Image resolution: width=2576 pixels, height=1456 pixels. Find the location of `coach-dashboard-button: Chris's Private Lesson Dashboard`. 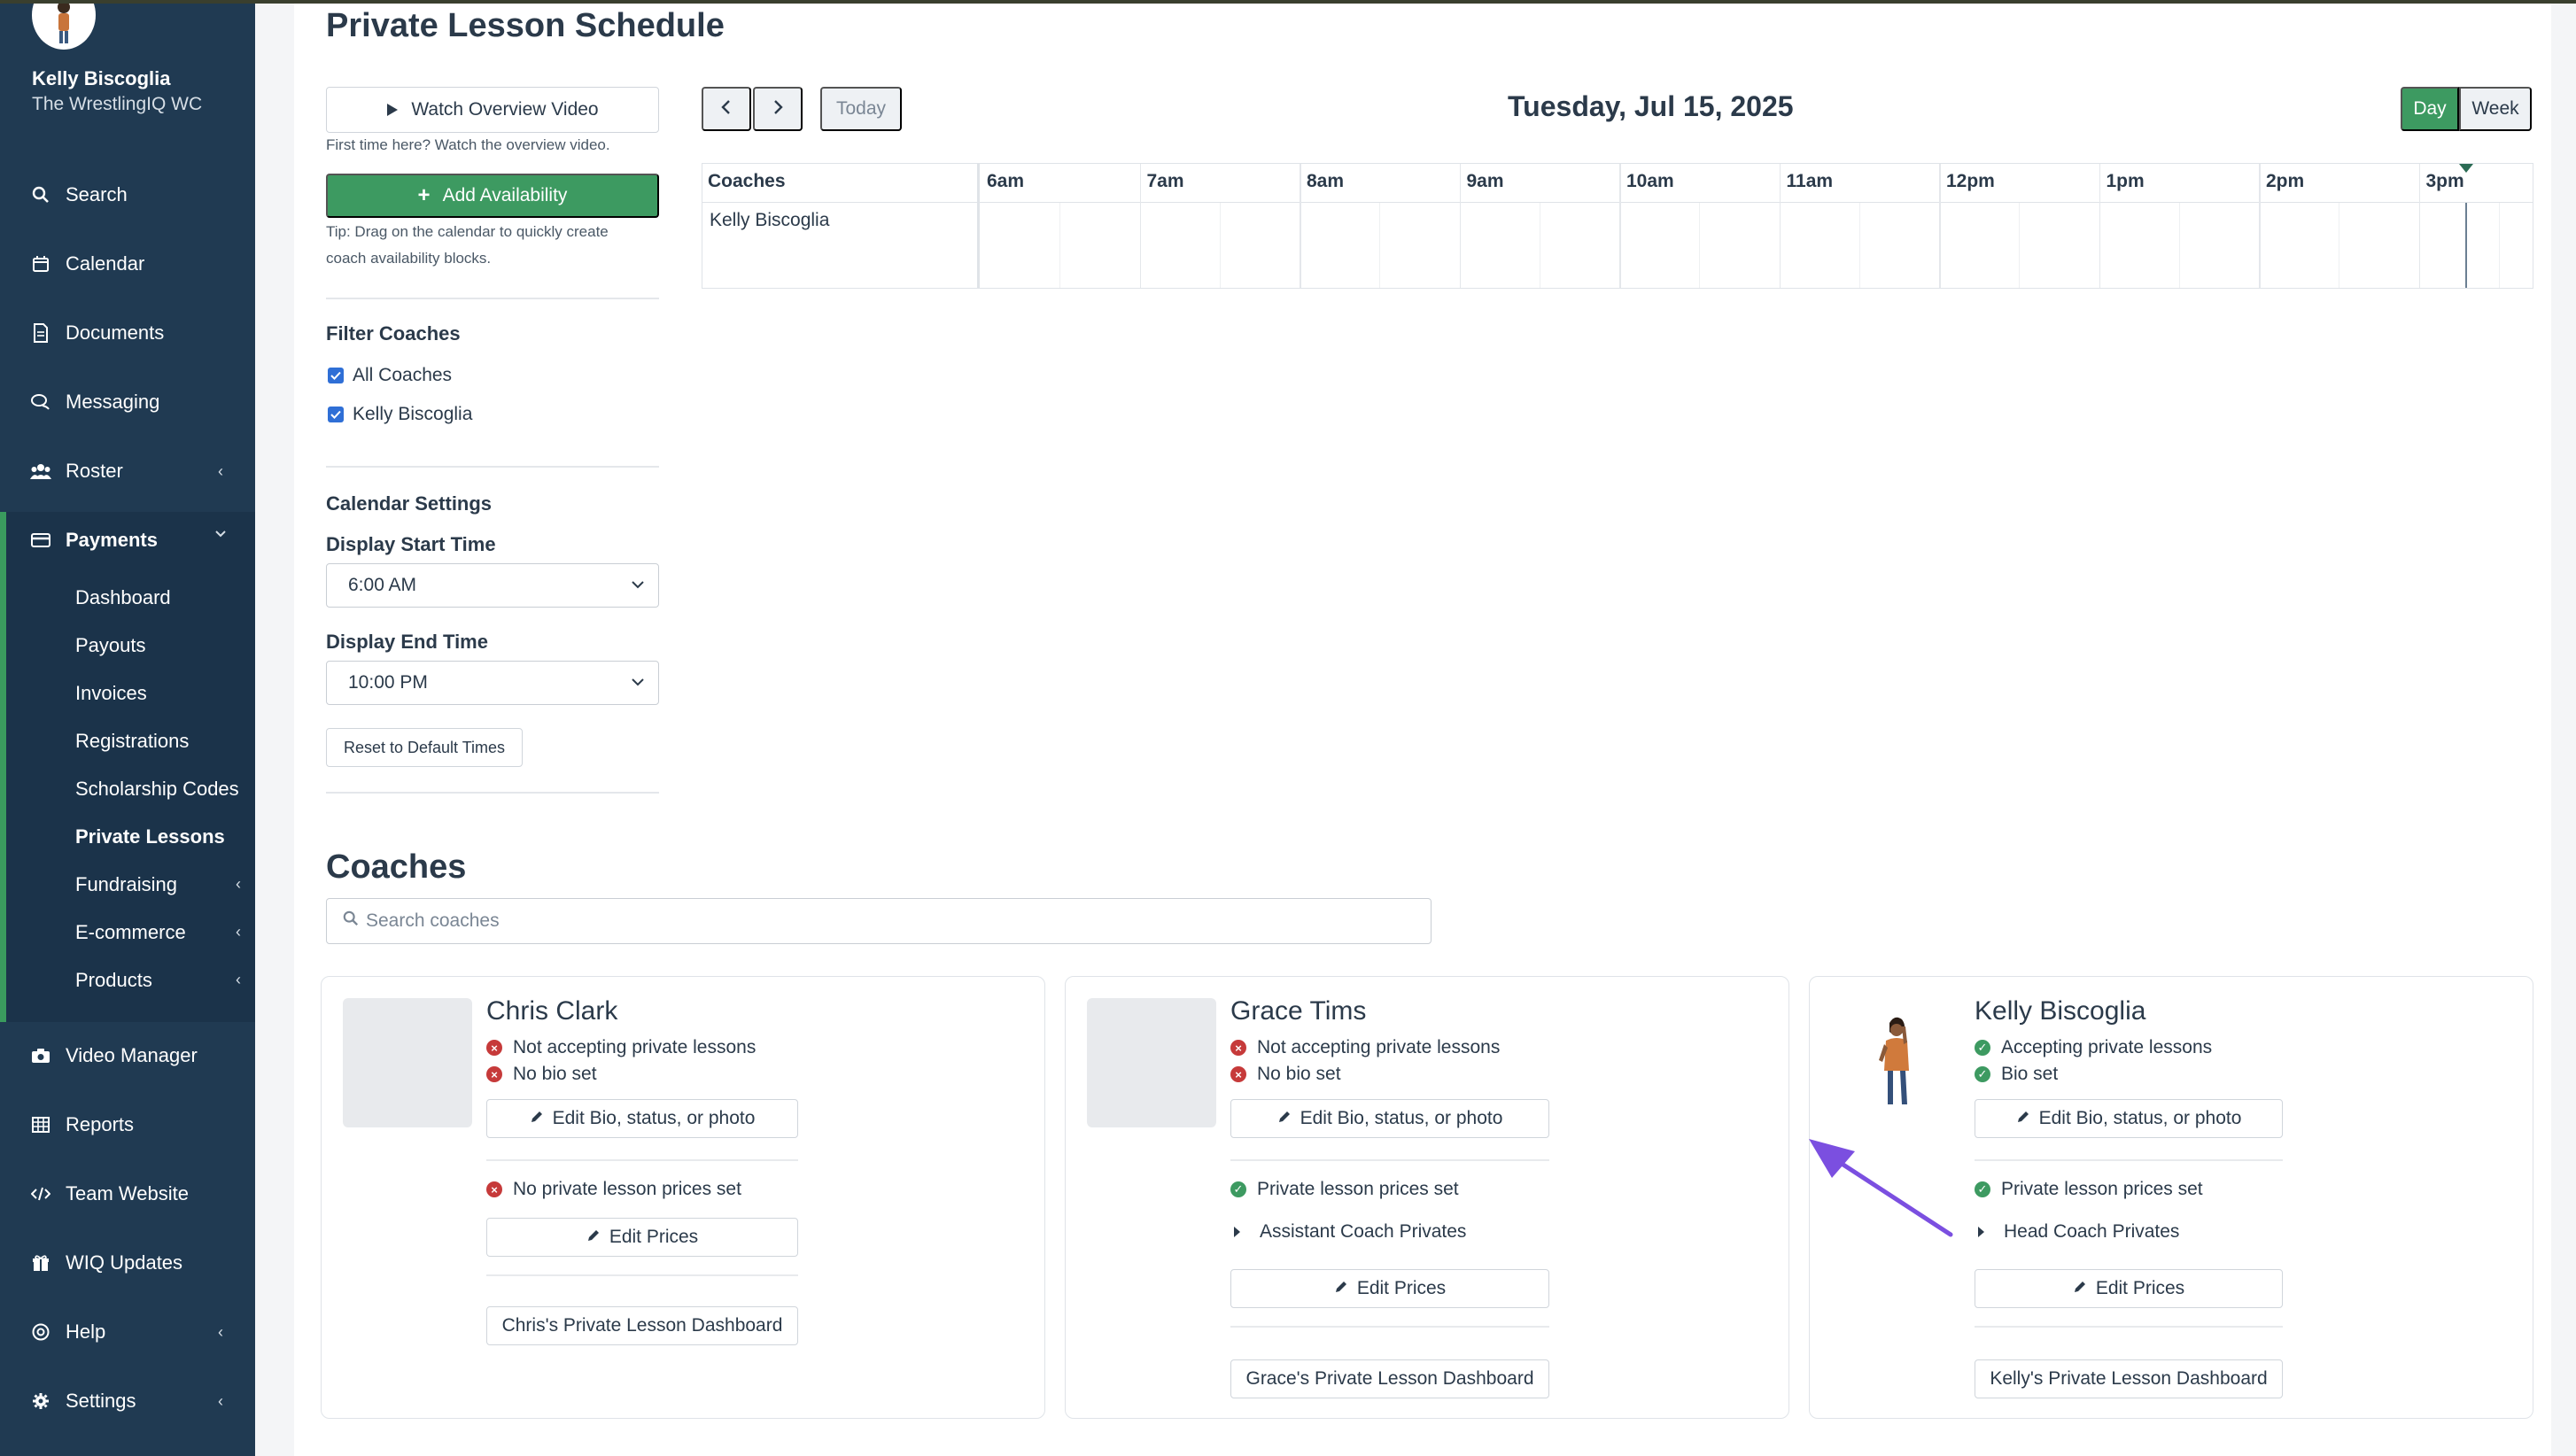

coach-dashboard-button: Chris's Private Lesson Dashboard is located at coordinates (642, 1325).